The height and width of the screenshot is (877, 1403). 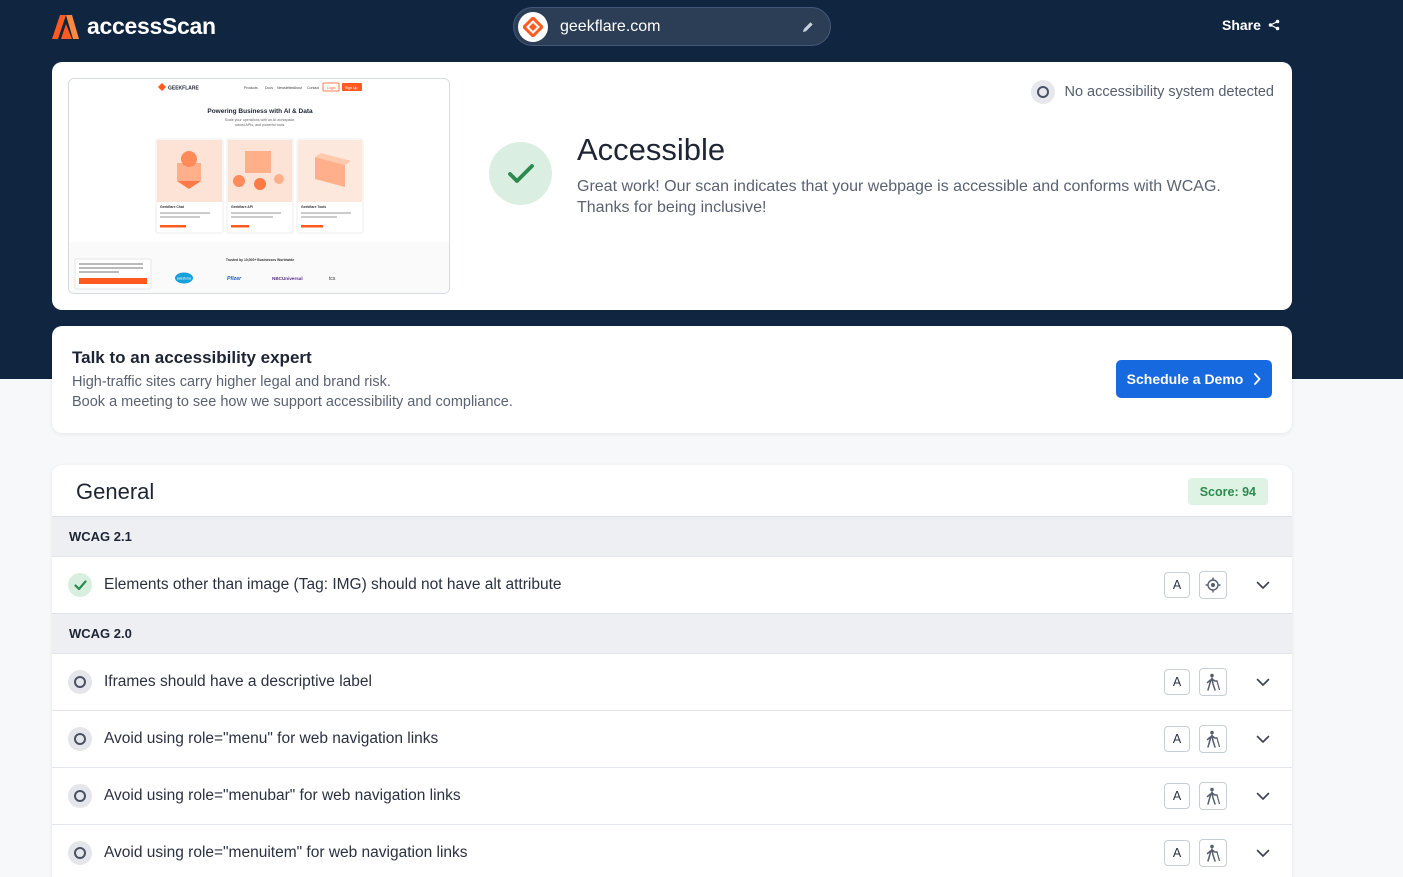 What do you see at coordinates (189, 186) in the screenshot?
I see `thumb-card-1: Geekflare Chat` at bounding box center [189, 186].